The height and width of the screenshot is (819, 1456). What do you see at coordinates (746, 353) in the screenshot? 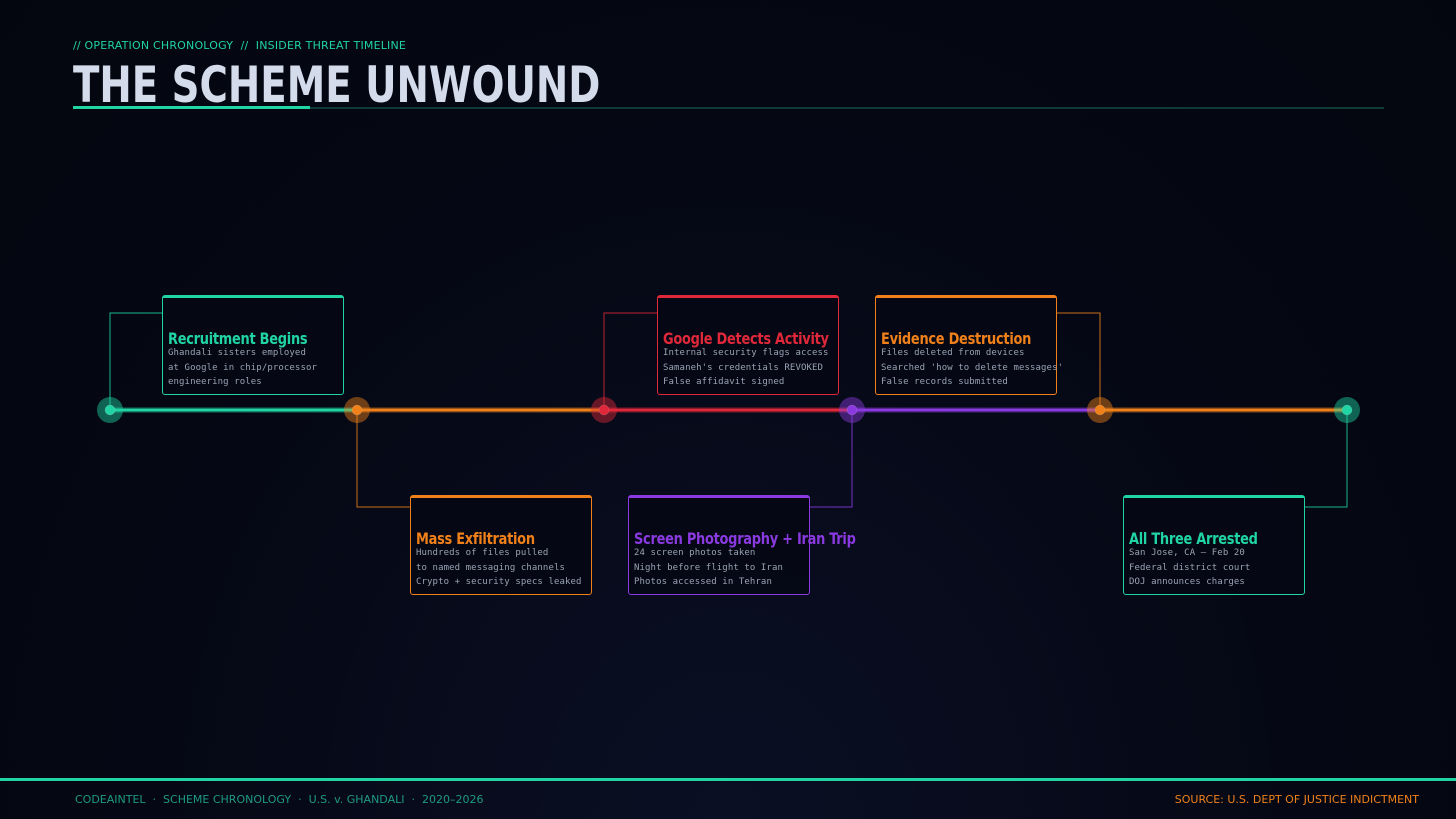
I see `event-detail: Internal security flags access` at bounding box center [746, 353].